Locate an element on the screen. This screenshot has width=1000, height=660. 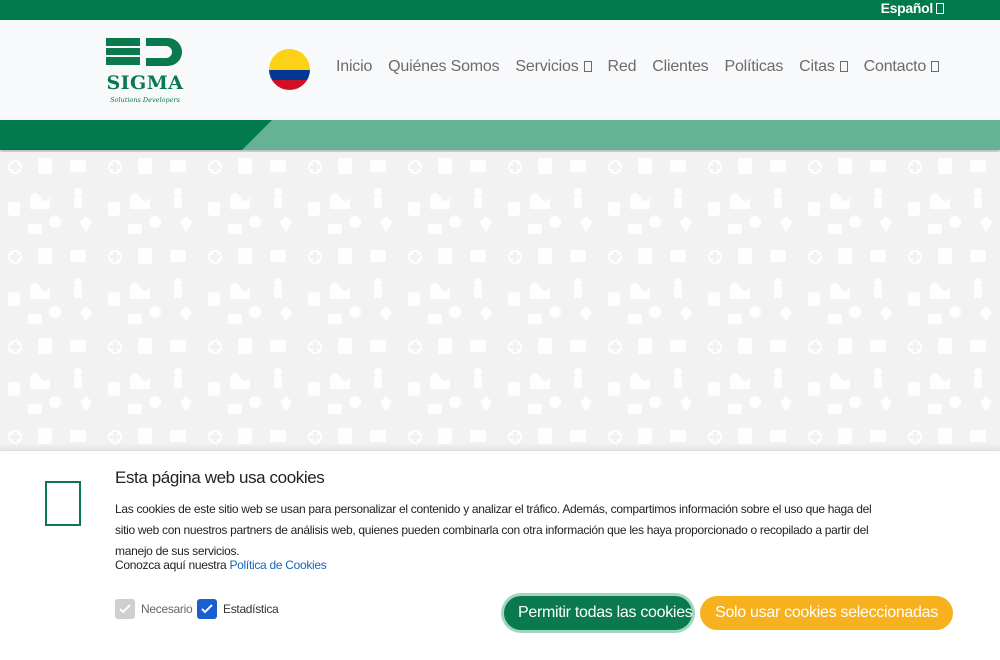
checkbox-necesario: Necesario is located at coordinates (154, 609).